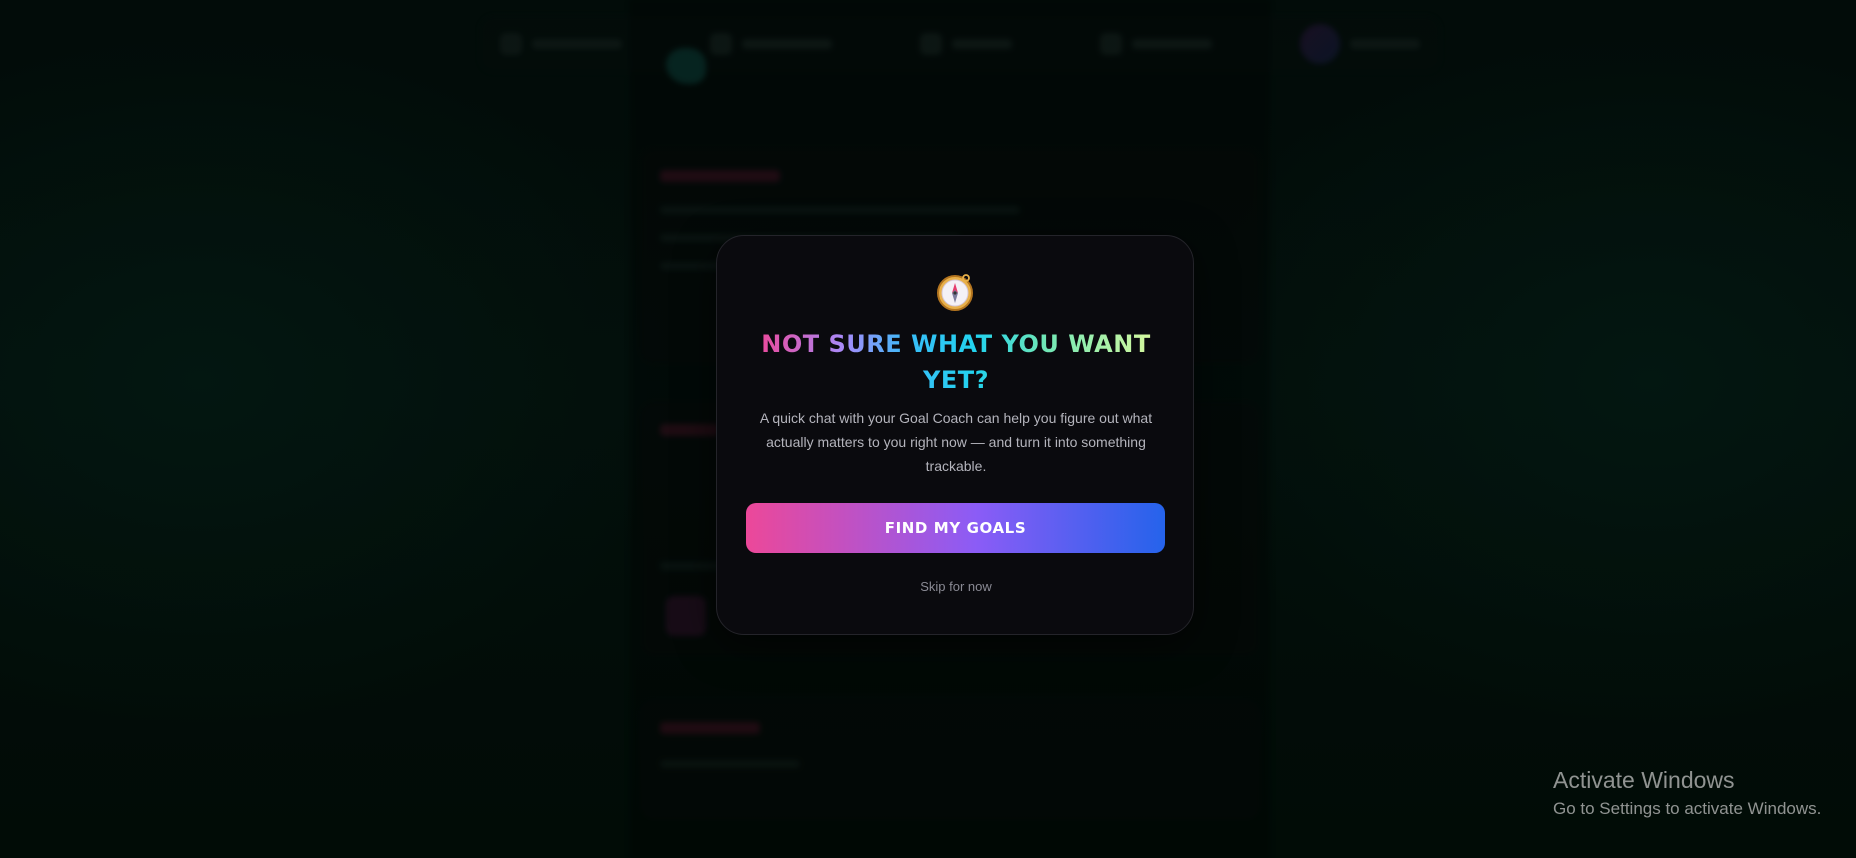  Describe the element at coordinates (955, 528) in the screenshot. I see `find-my-goals-button: FIND MY GOALS` at that location.